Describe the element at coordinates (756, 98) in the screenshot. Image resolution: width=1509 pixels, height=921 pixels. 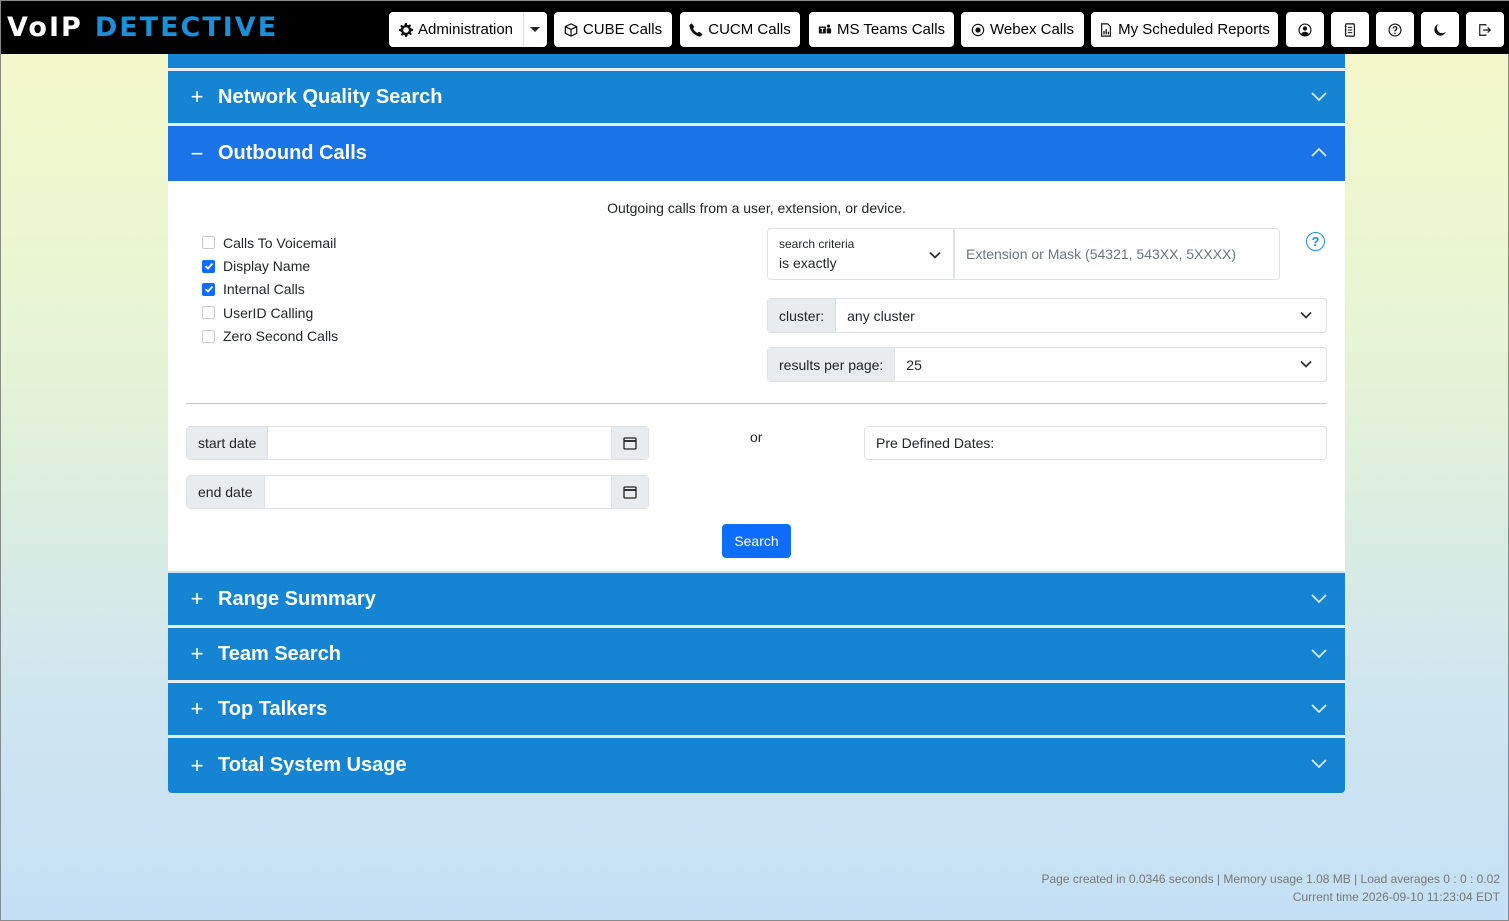
I see `accordion-network-quality-search: + Network Quality Search` at that location.